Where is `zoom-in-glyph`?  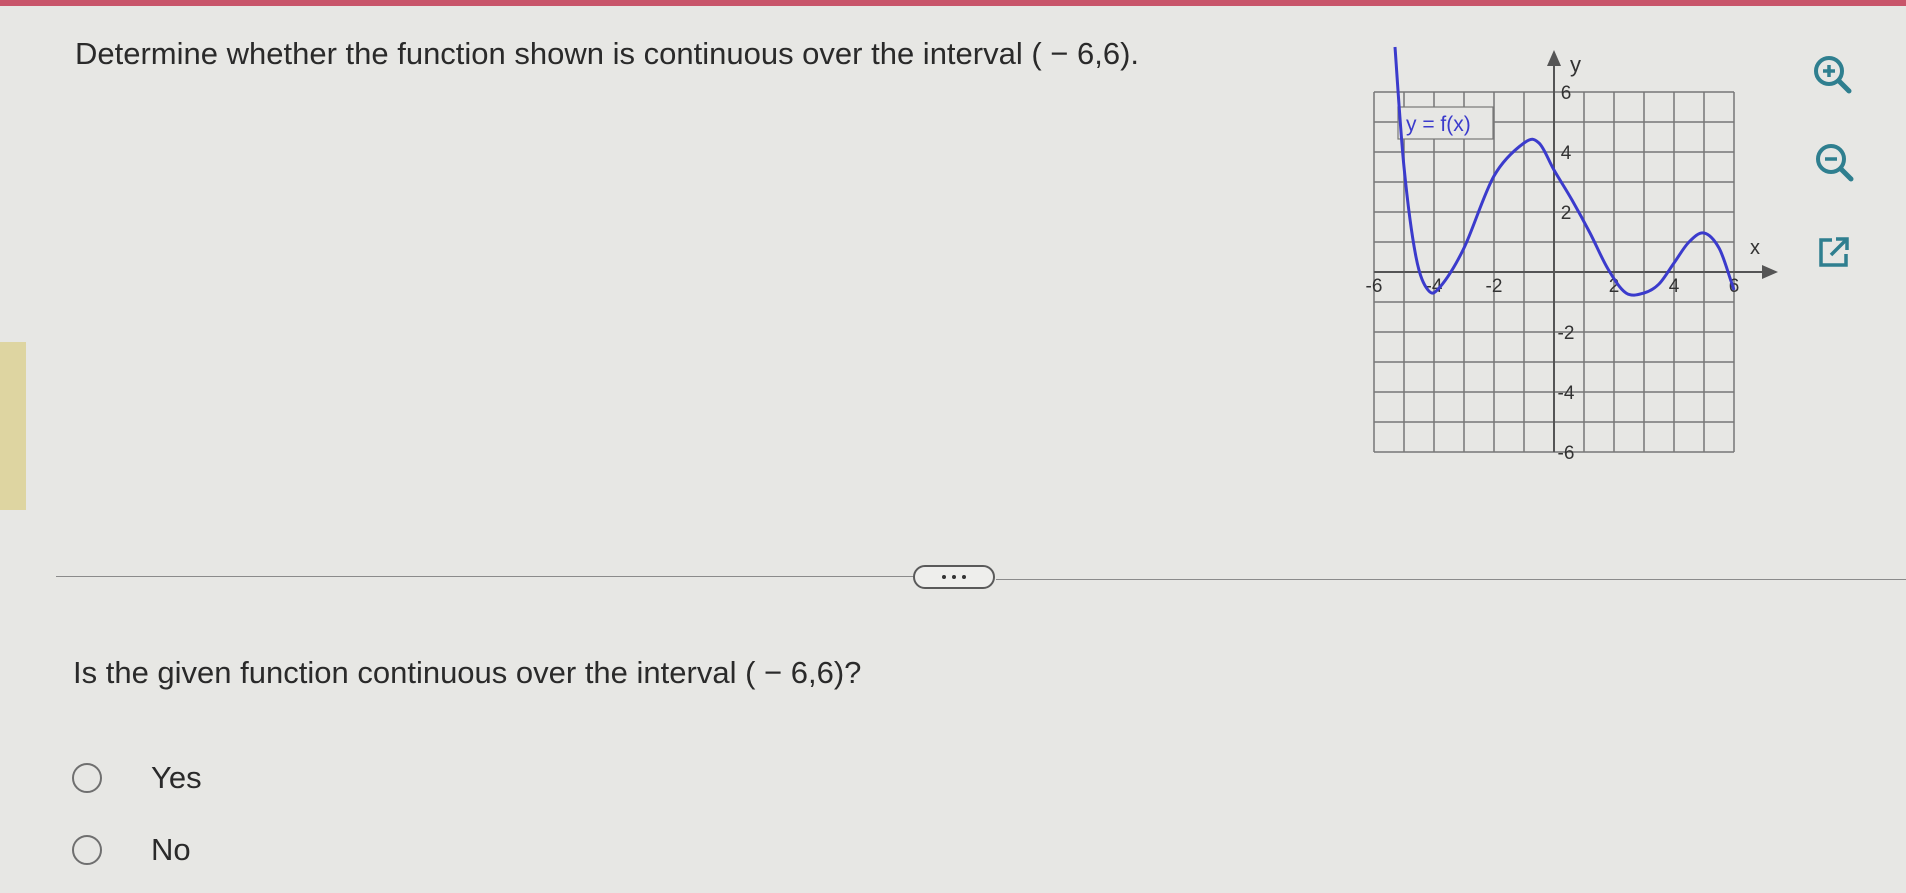 zoom-in-glyph is located at coordinates (1833, 75).